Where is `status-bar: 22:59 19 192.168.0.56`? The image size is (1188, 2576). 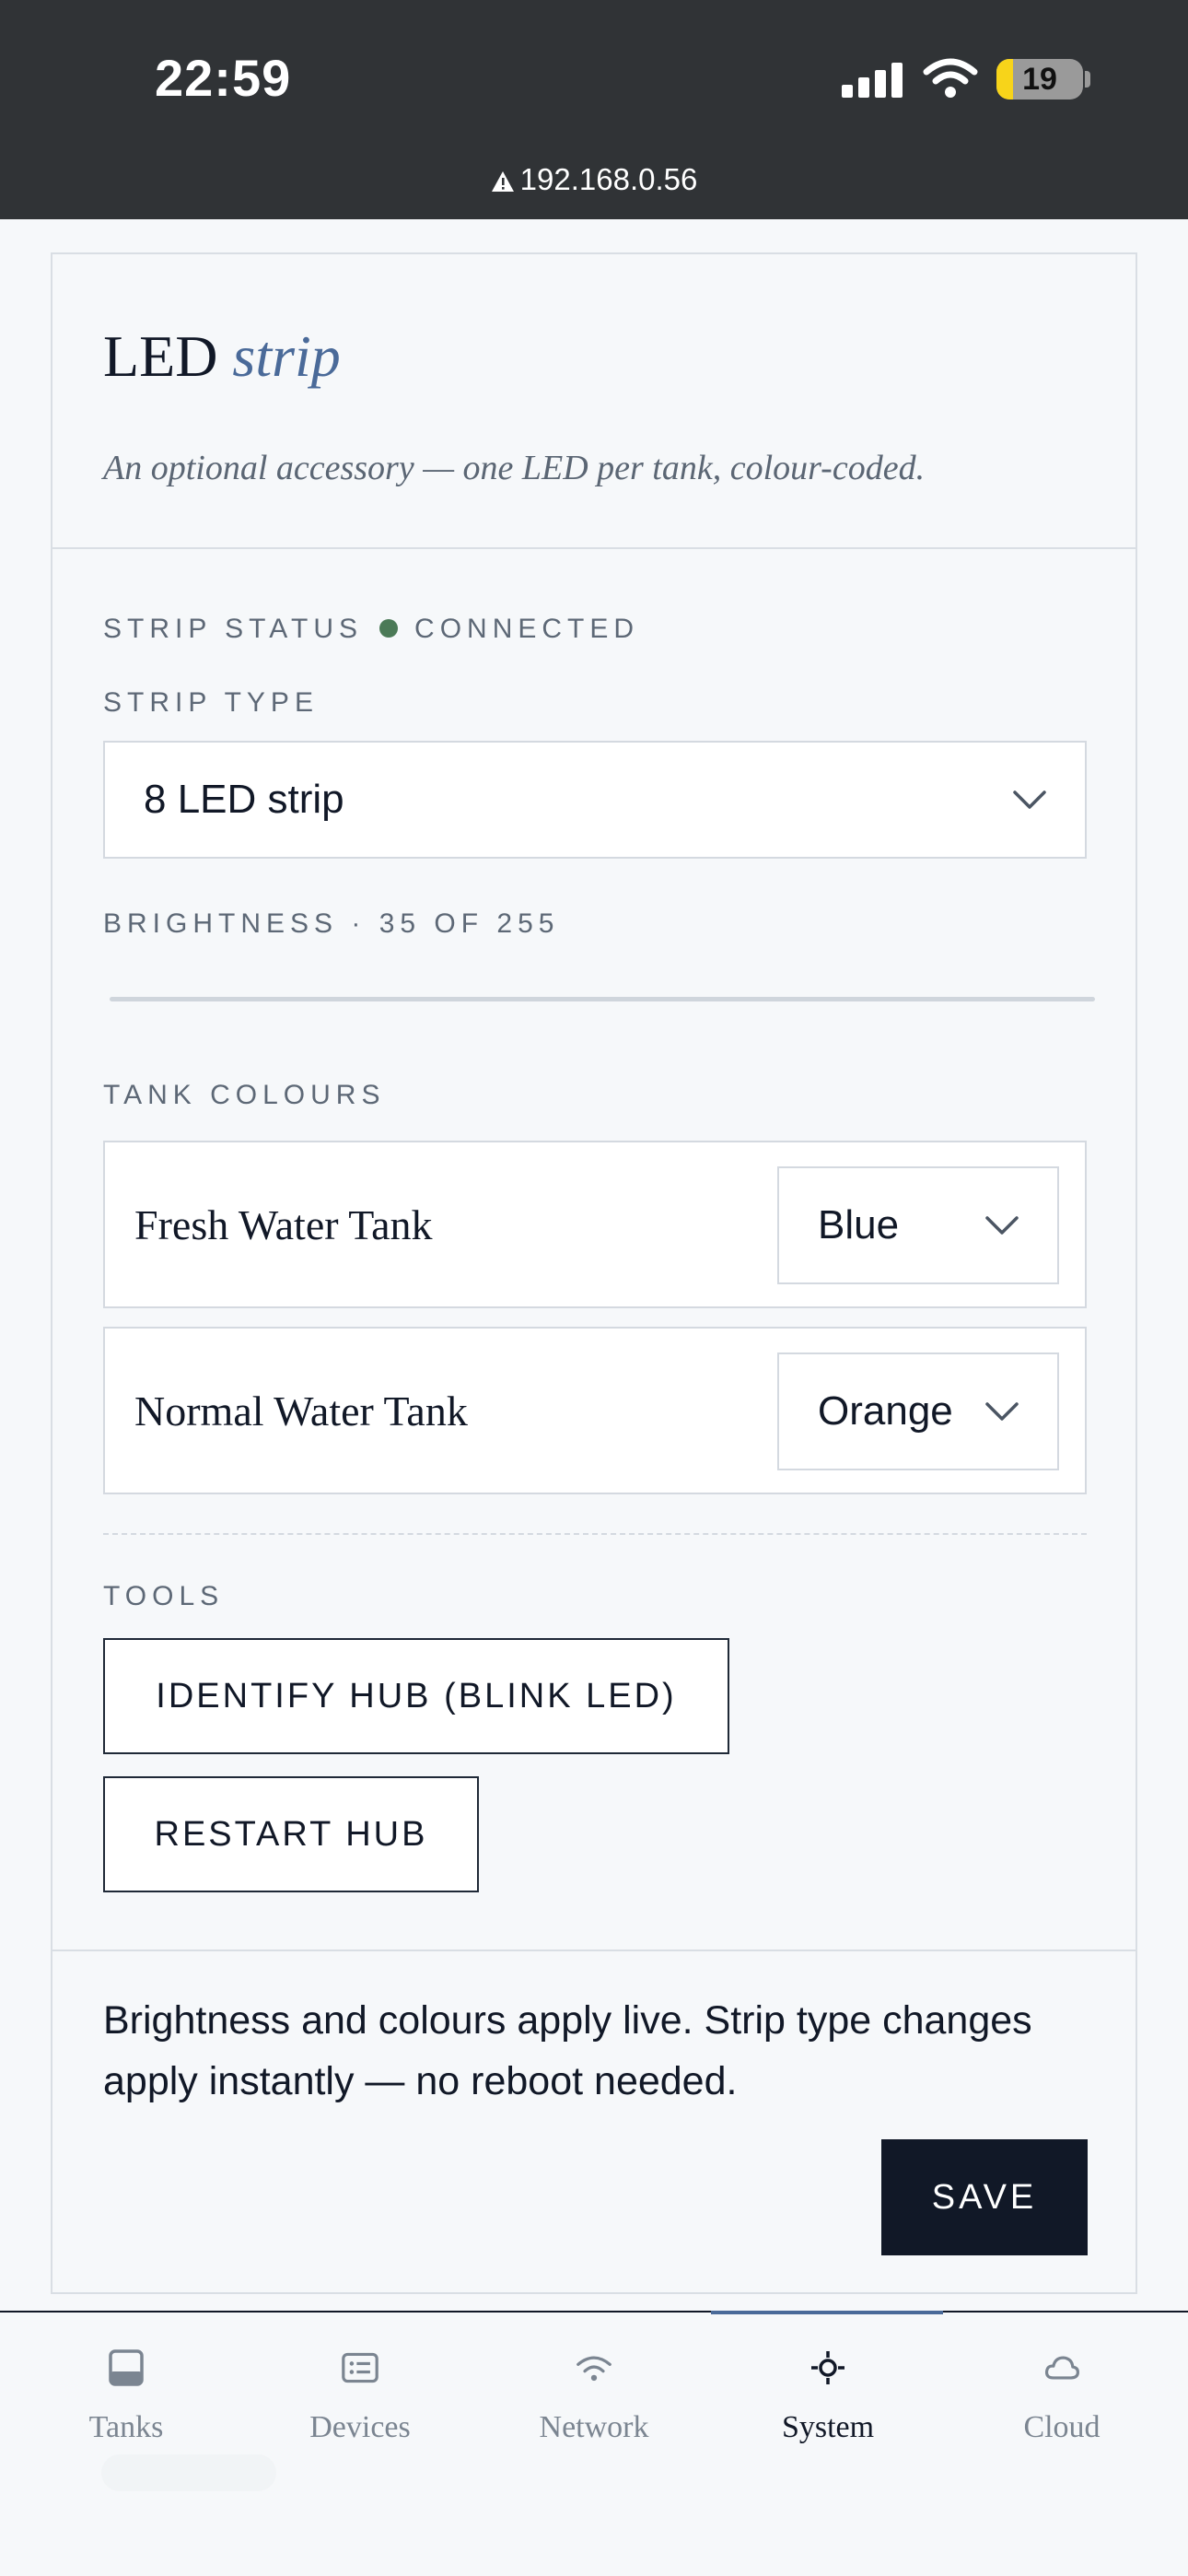
status-bar: 22:59 19 192.168.0.56 is located at coordinates (594, 109).